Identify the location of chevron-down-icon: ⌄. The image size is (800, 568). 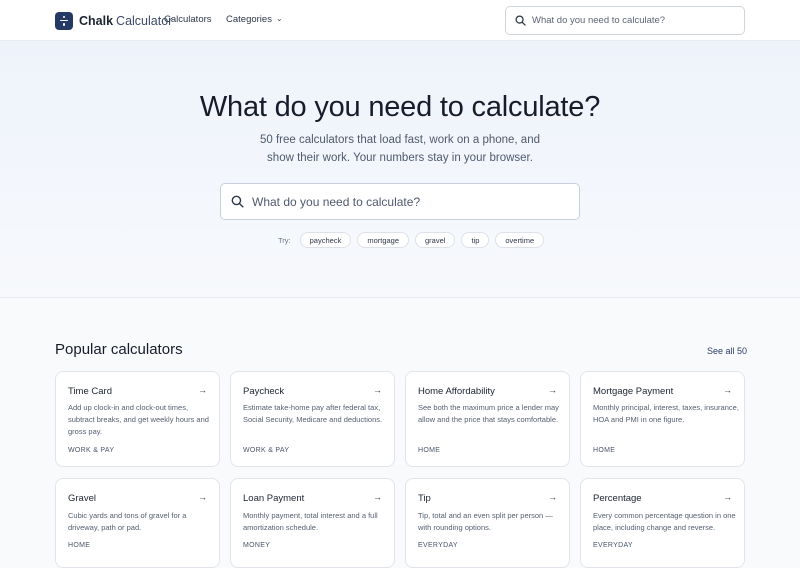
(279, 18).